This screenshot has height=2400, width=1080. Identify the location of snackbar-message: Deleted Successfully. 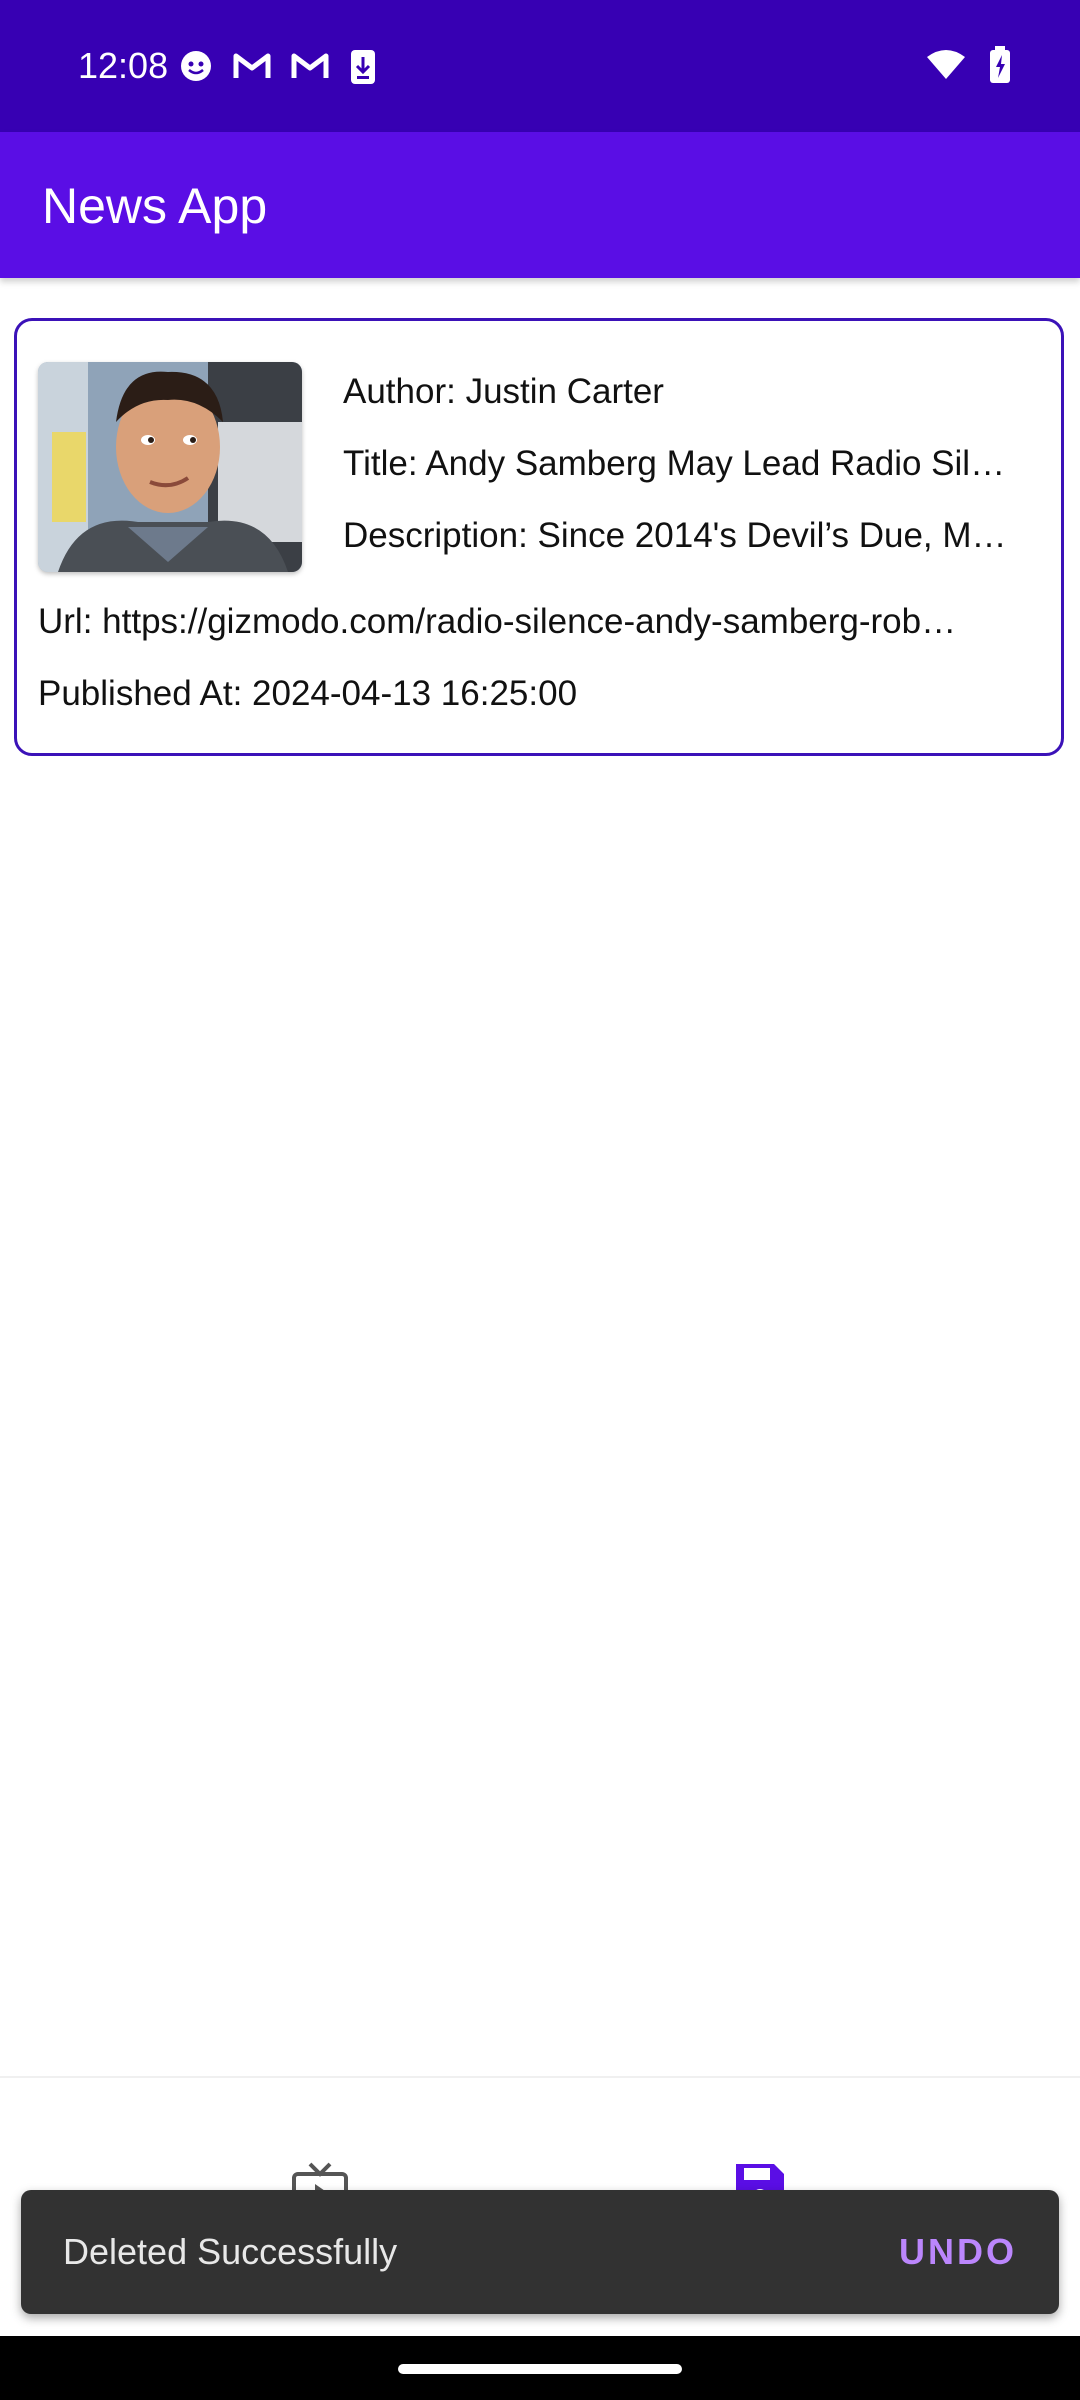
(230, 2251).